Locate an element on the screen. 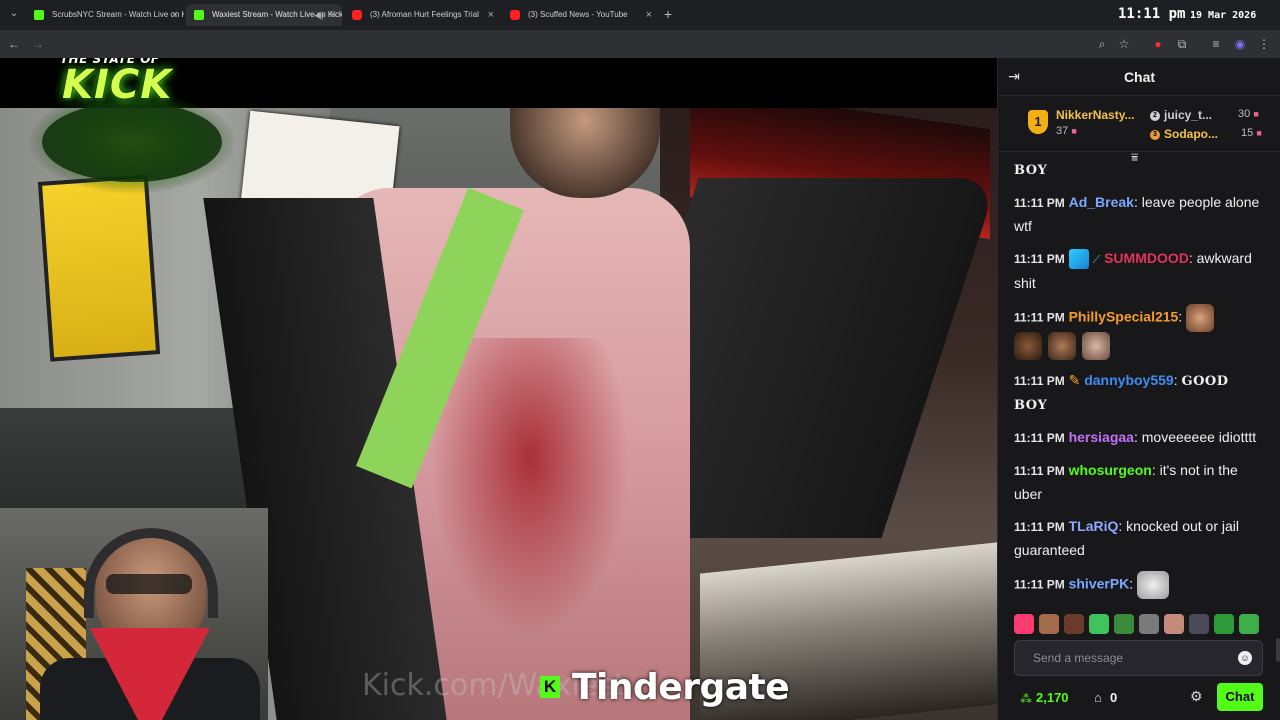 The width and height of the screenshot is (1280, 720). emoji-picker-icon: ☺ is located at coordinates (1245, 658).